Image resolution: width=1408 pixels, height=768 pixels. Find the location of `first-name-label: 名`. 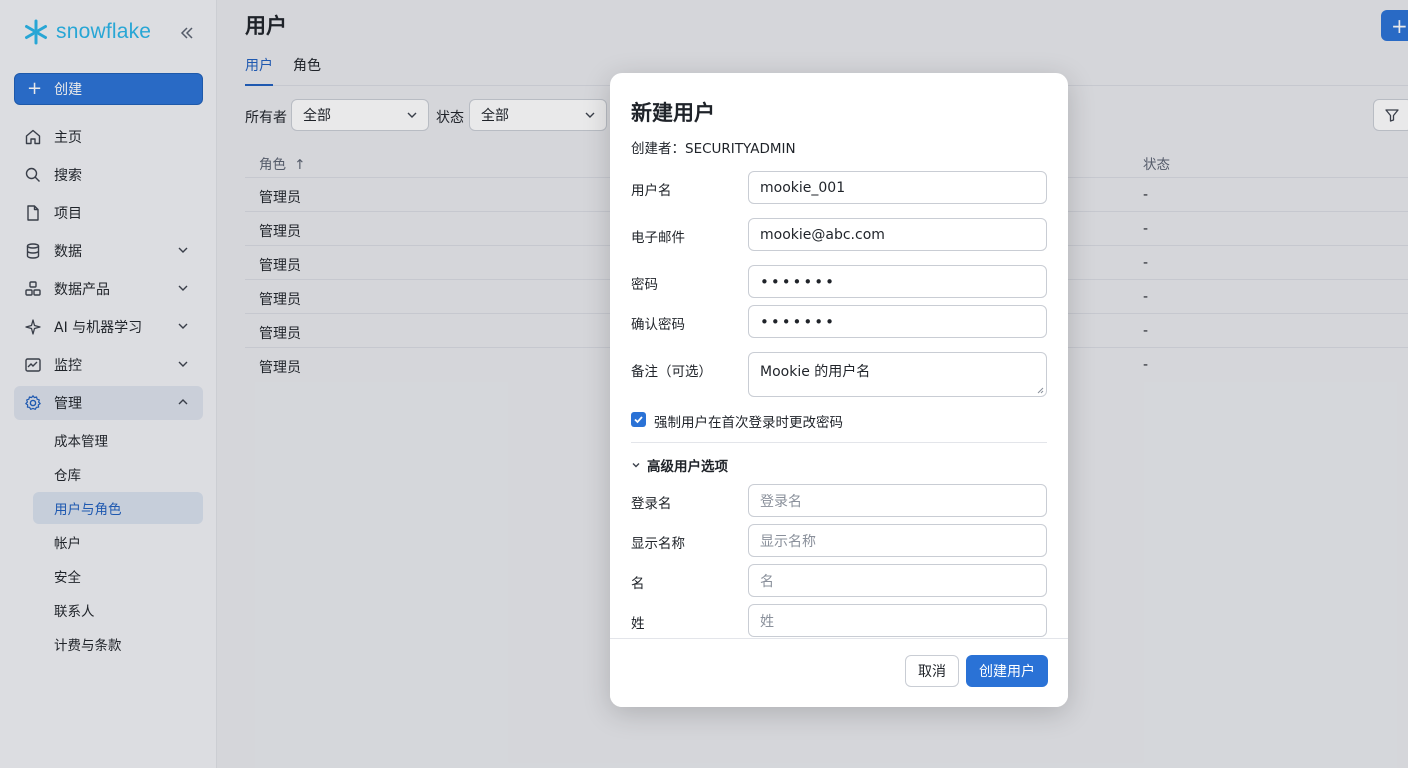

first-name-label: 名 is located at coordinates (638, 584).